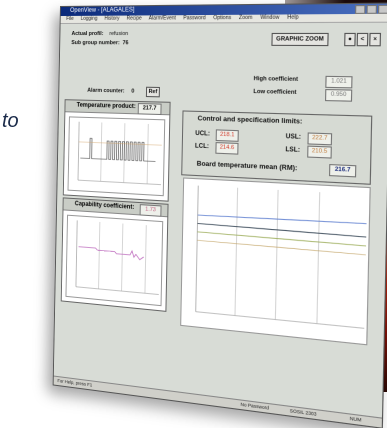 Image resolution: width=387 pixels, height=428 pixels. What do you see at coordinates (247, 166) in the screenshot?
I see `board-temp-title: Board temperature mean (RM):` at bounding box center [247, 166].